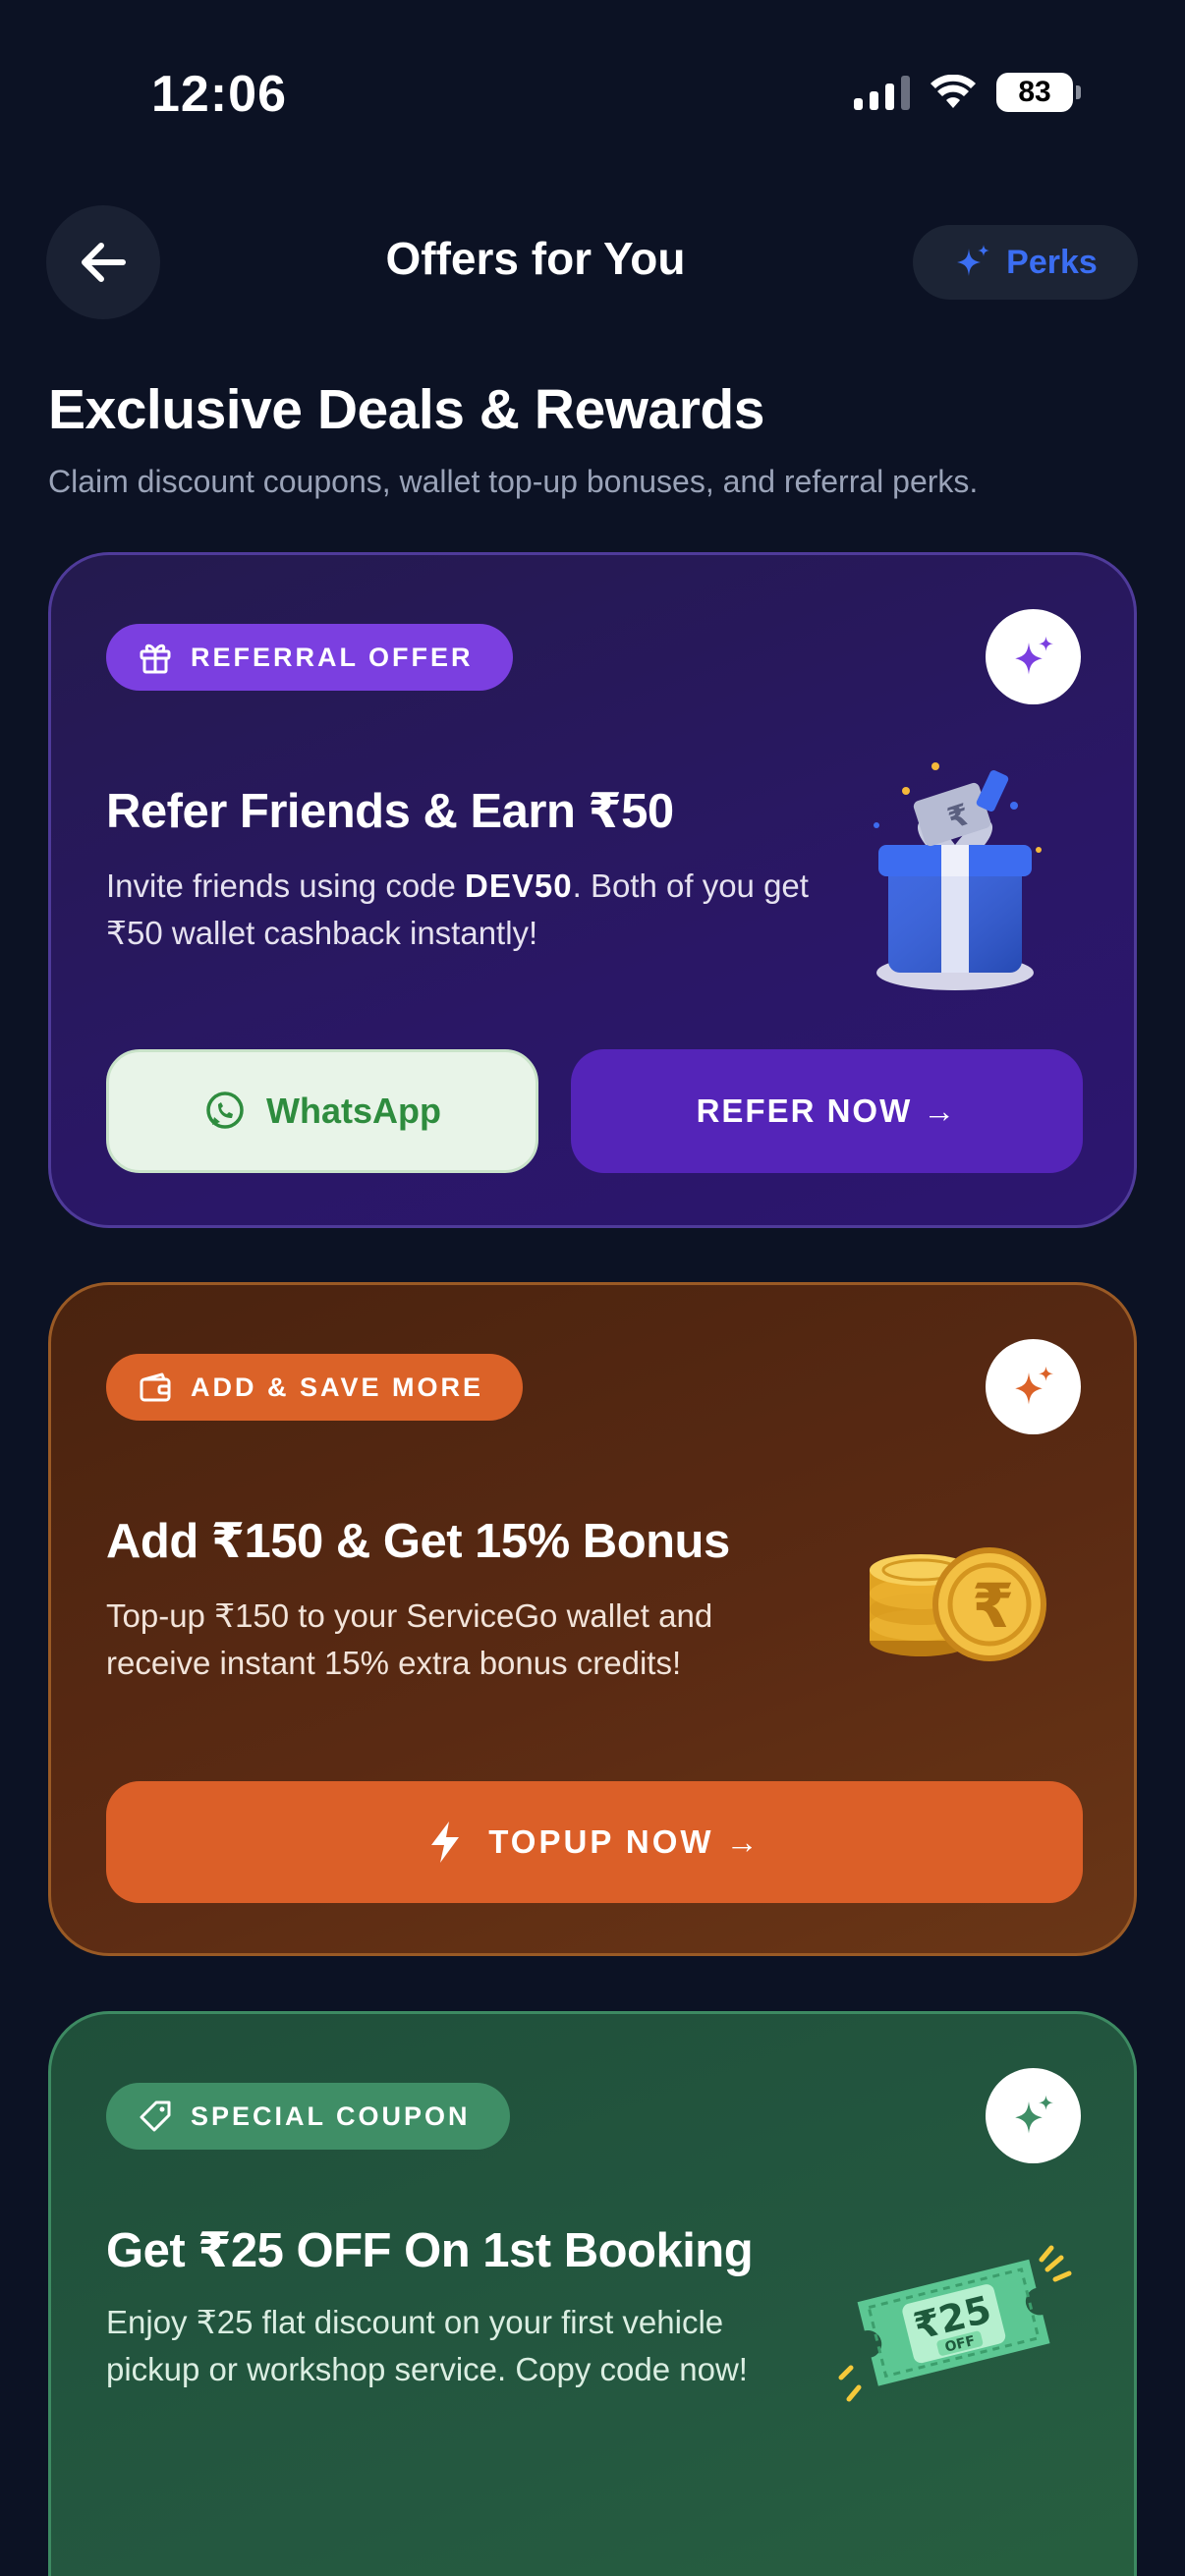 Image resolution: width=1185 pixels, height=2576 pixels. Describe the element at coordinates (958, 876) in the screenshot. I see `gift-box-illustration: ₹` at that location.